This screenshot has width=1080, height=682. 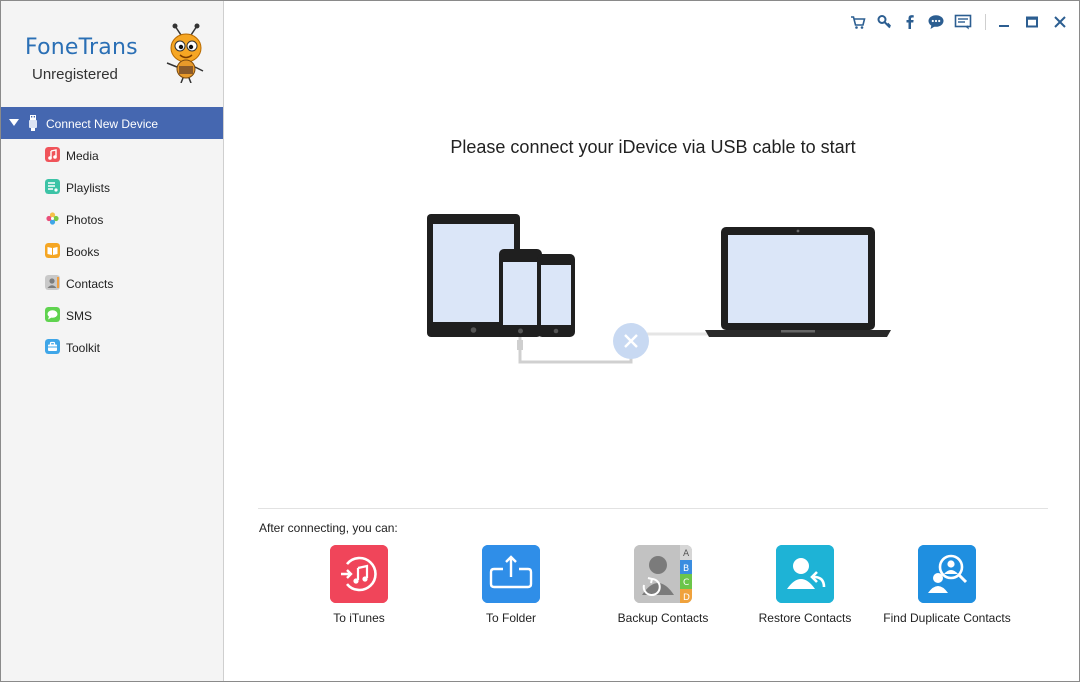 I want to click on feedback-icon, so click(x=963, y=22).